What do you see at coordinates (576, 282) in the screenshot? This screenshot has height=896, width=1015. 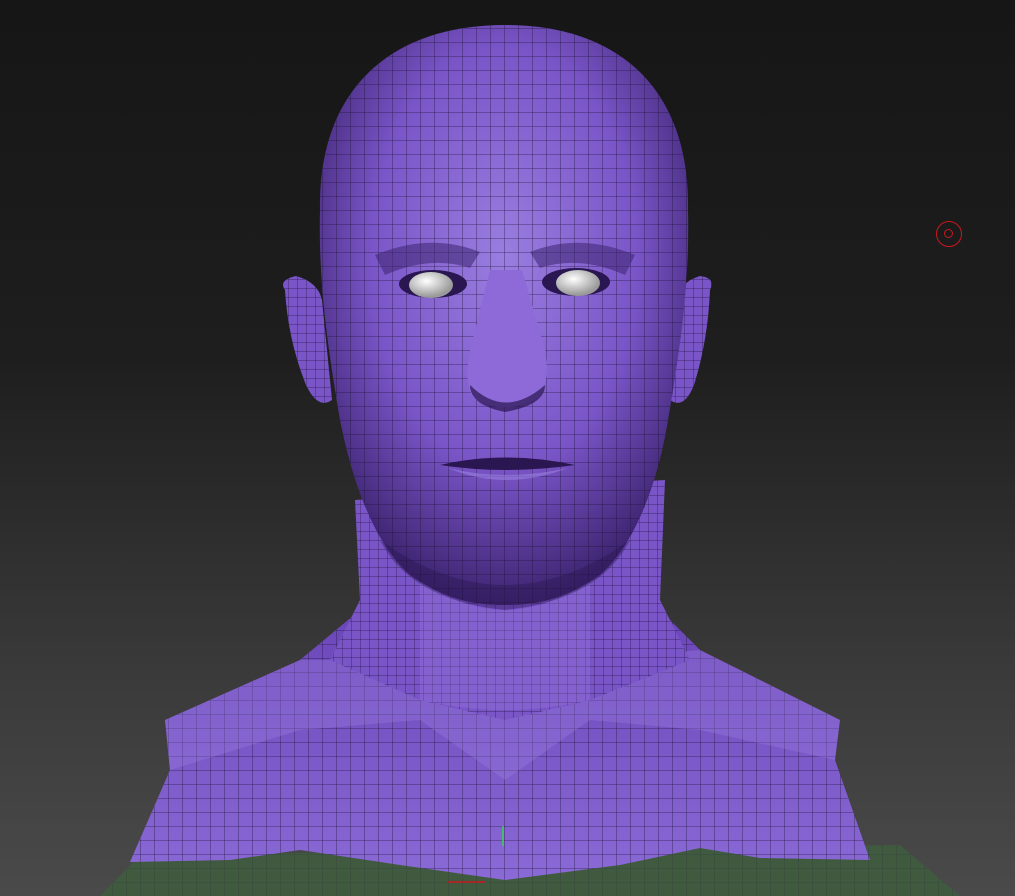 I see `right-eye` at bounding box center [576, 282].